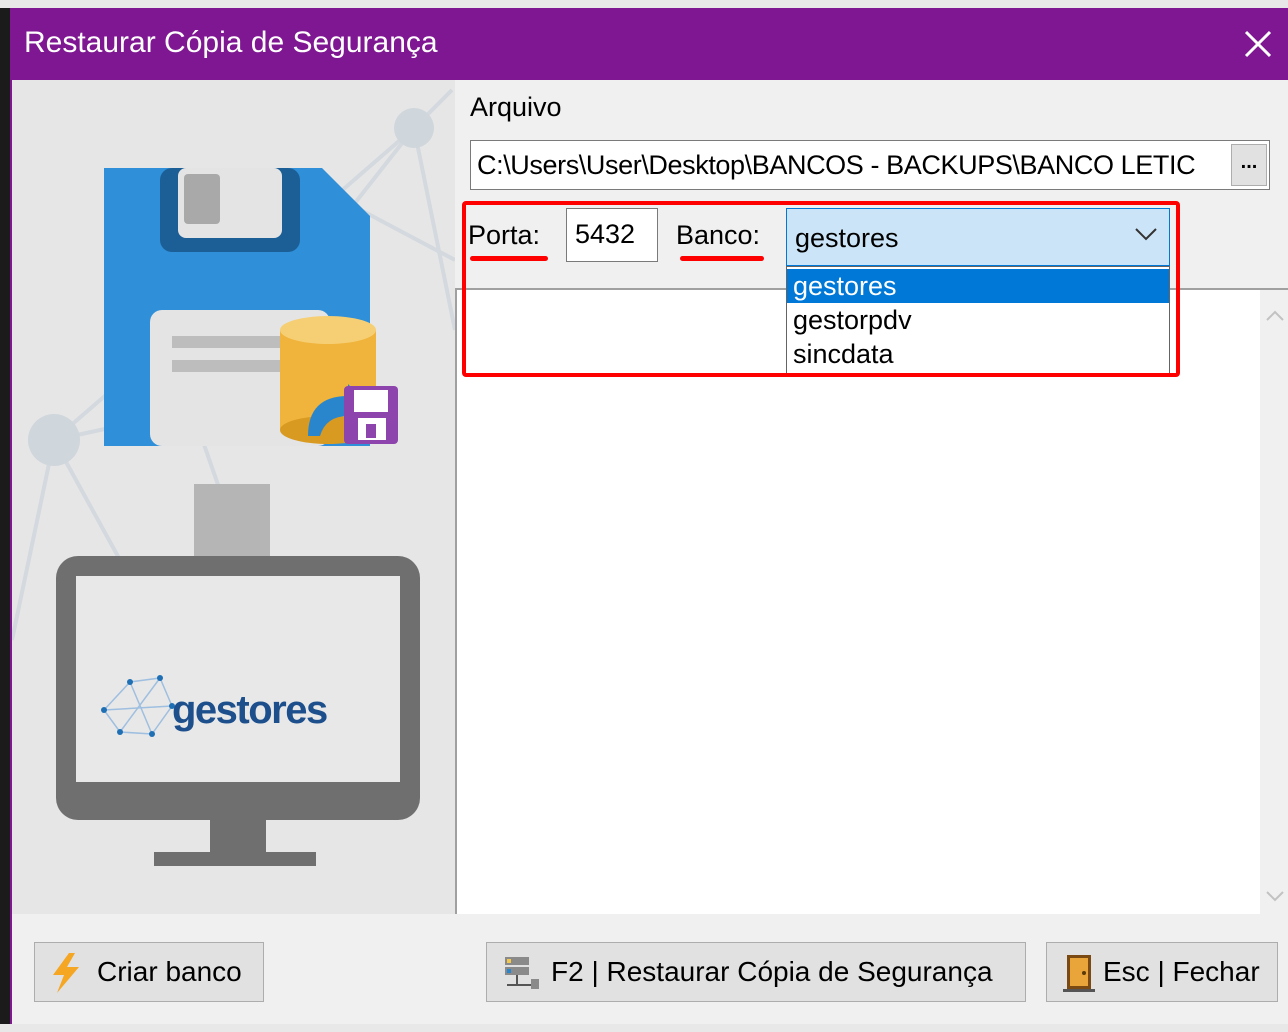  I want to click on criar-banco-button: Criar banco, so click(149, 972).